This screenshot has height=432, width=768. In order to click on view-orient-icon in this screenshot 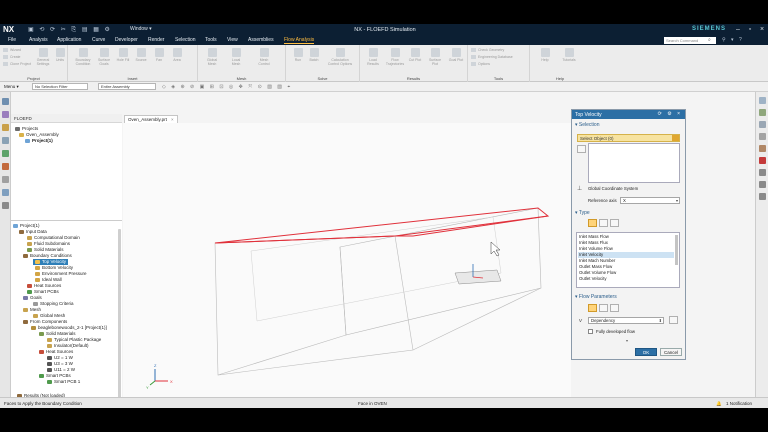, I will do `click(762, 100)`.